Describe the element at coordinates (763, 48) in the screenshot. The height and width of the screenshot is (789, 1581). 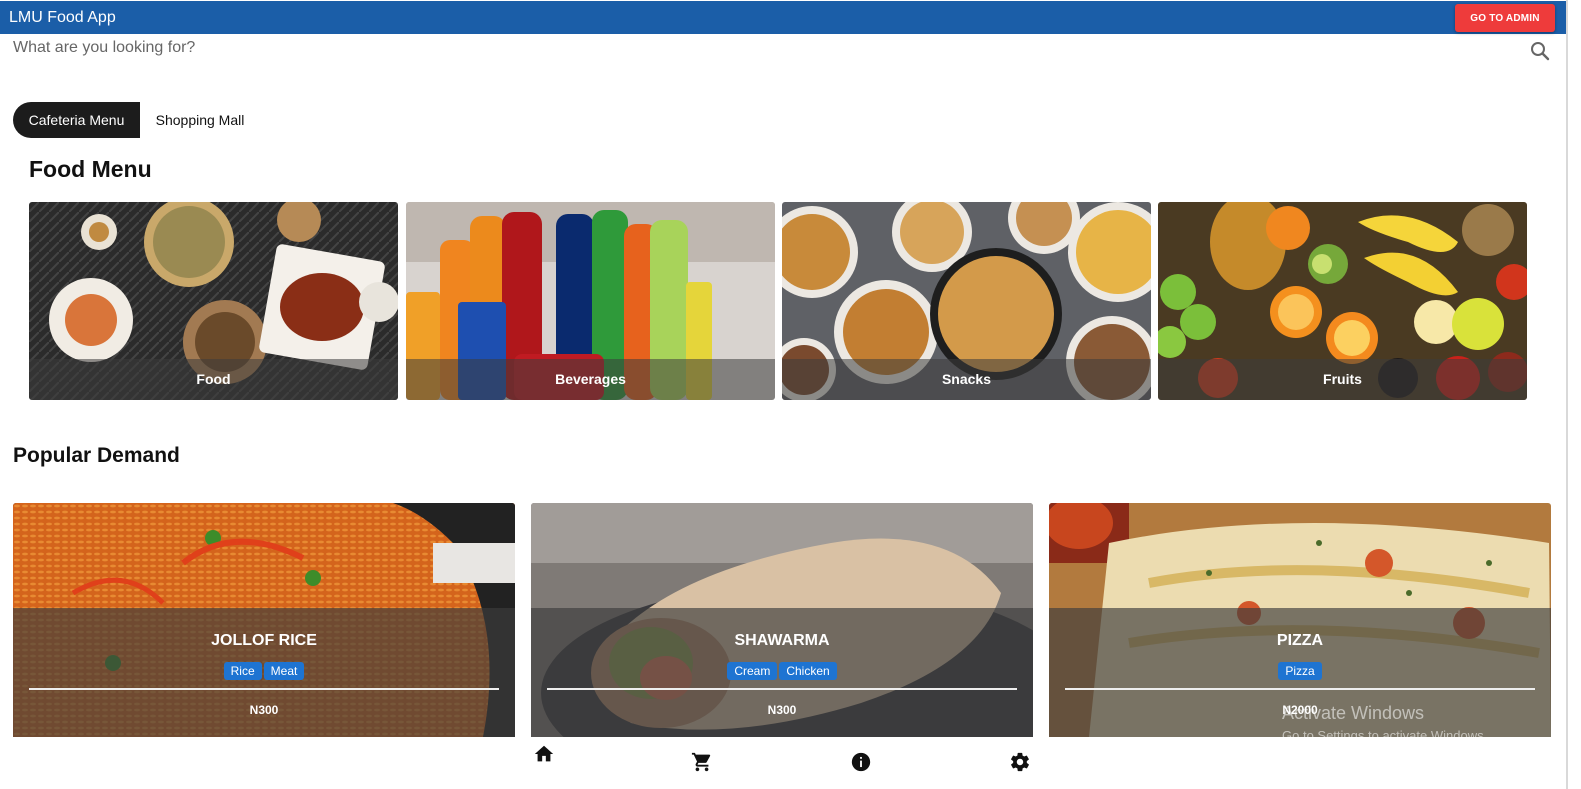
I see `search-input` at that location.